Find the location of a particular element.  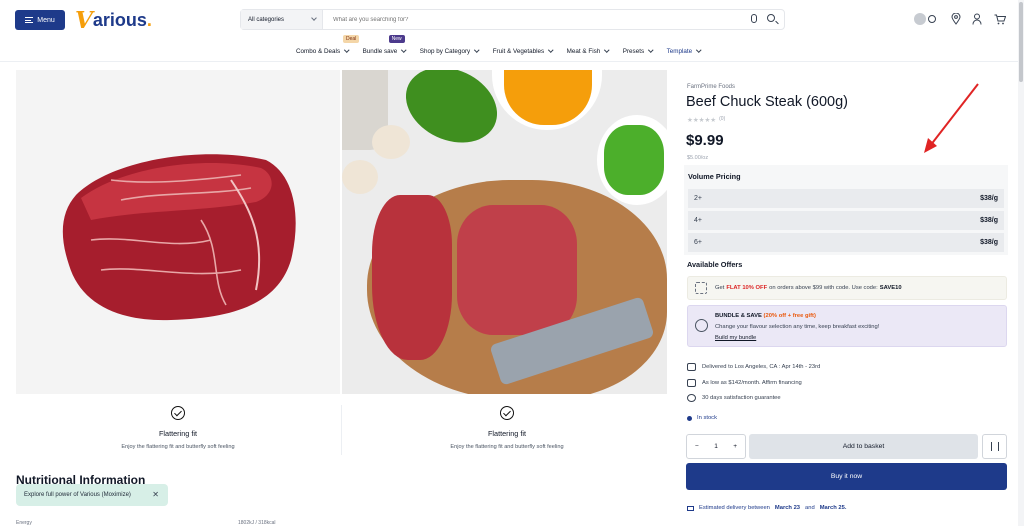

buy-now-button: Buy it now is located at coordinates (846, 476).